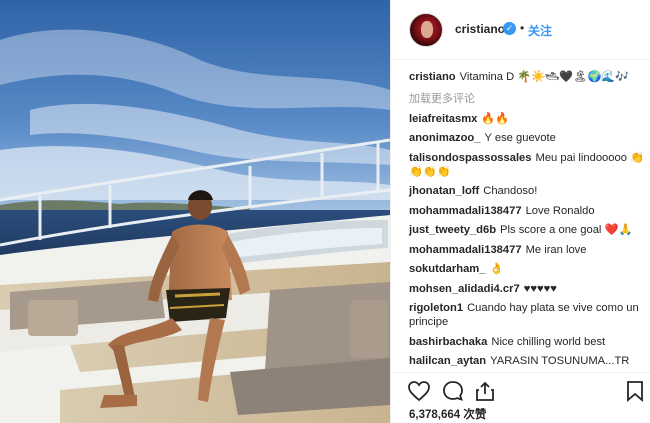 This screenshot has height=423, width=650. I want to click on share-button, so click(485, 391).